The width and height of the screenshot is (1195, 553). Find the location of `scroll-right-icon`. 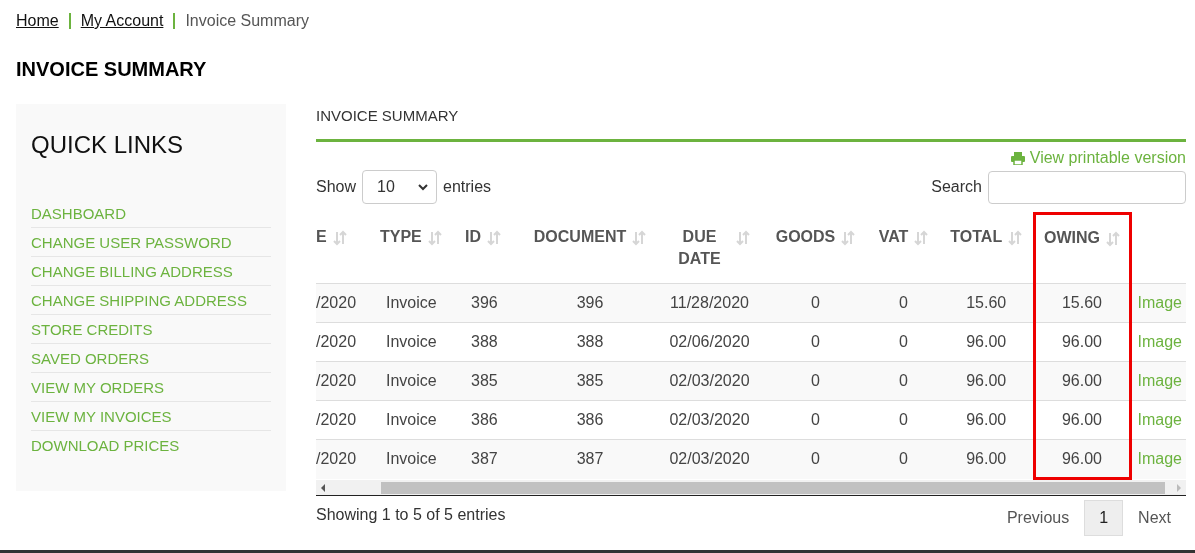

scroll-right-icon is located at coordinates (1179, 487).